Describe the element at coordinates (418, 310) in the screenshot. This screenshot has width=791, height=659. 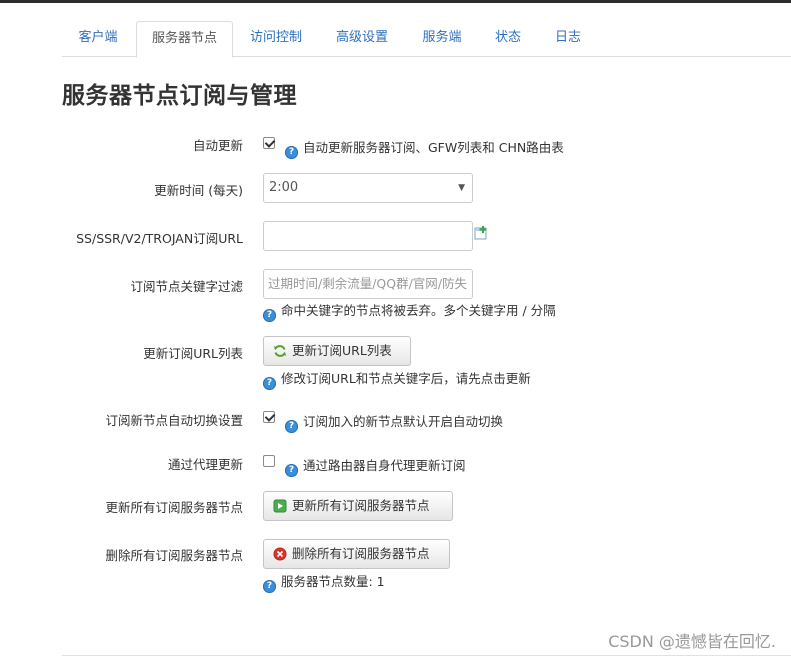
I see `keyword-filter-help-text: 命中关键字的节点将被丢弃。多个关键字用 / 分隔` at that location.